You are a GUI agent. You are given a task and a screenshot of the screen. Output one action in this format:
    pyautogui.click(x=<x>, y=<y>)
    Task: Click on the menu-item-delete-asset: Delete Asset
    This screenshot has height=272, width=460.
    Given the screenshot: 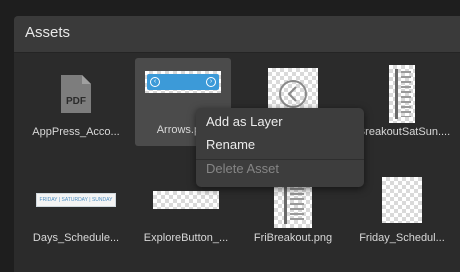 What is the action you would take?
    pyautogui.click(x=242, y=168)
    